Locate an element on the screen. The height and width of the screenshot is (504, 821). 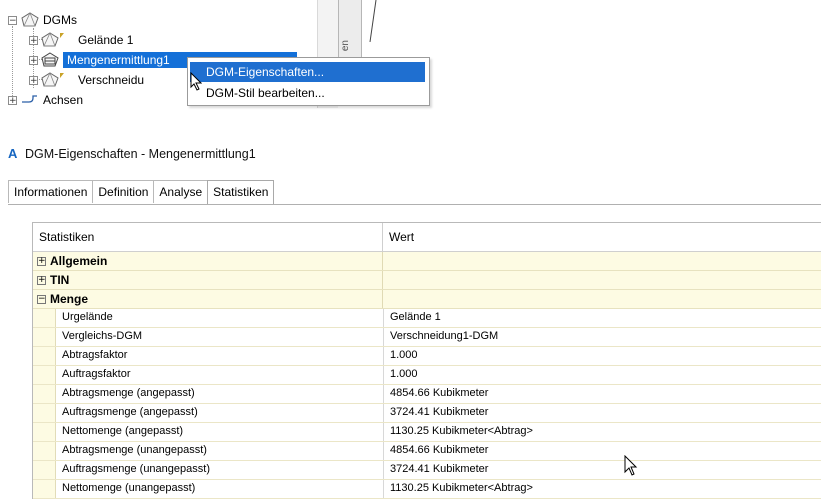
group-label: Allgemein is located at coordinates (79, 261).